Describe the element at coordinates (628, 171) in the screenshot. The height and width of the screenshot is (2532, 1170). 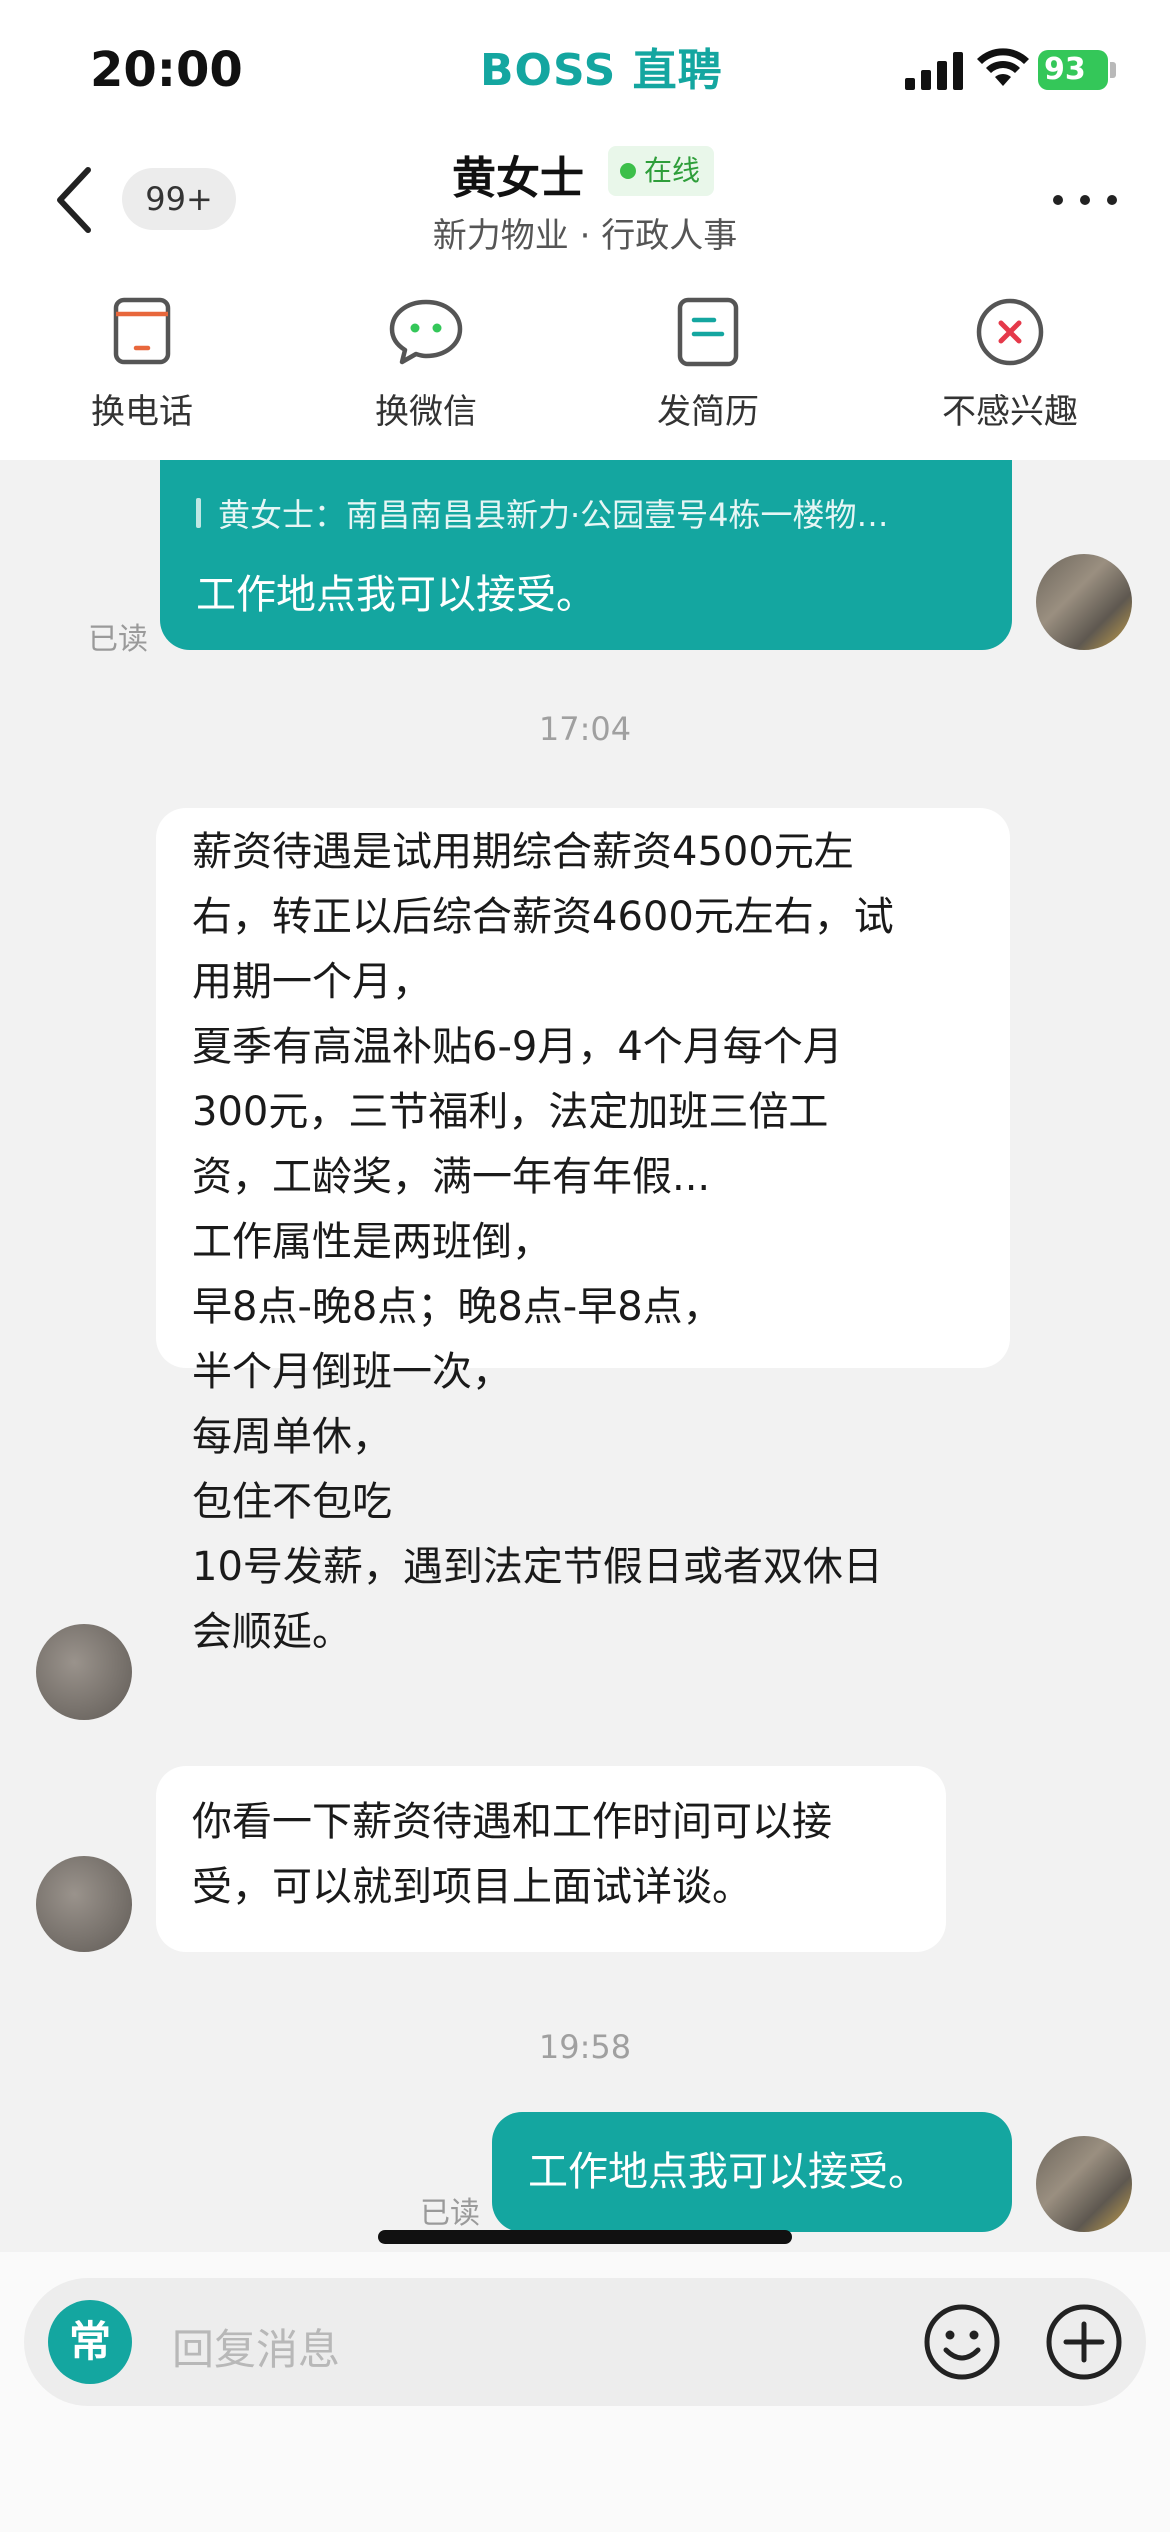
I see `online-dot-icon` at that location.